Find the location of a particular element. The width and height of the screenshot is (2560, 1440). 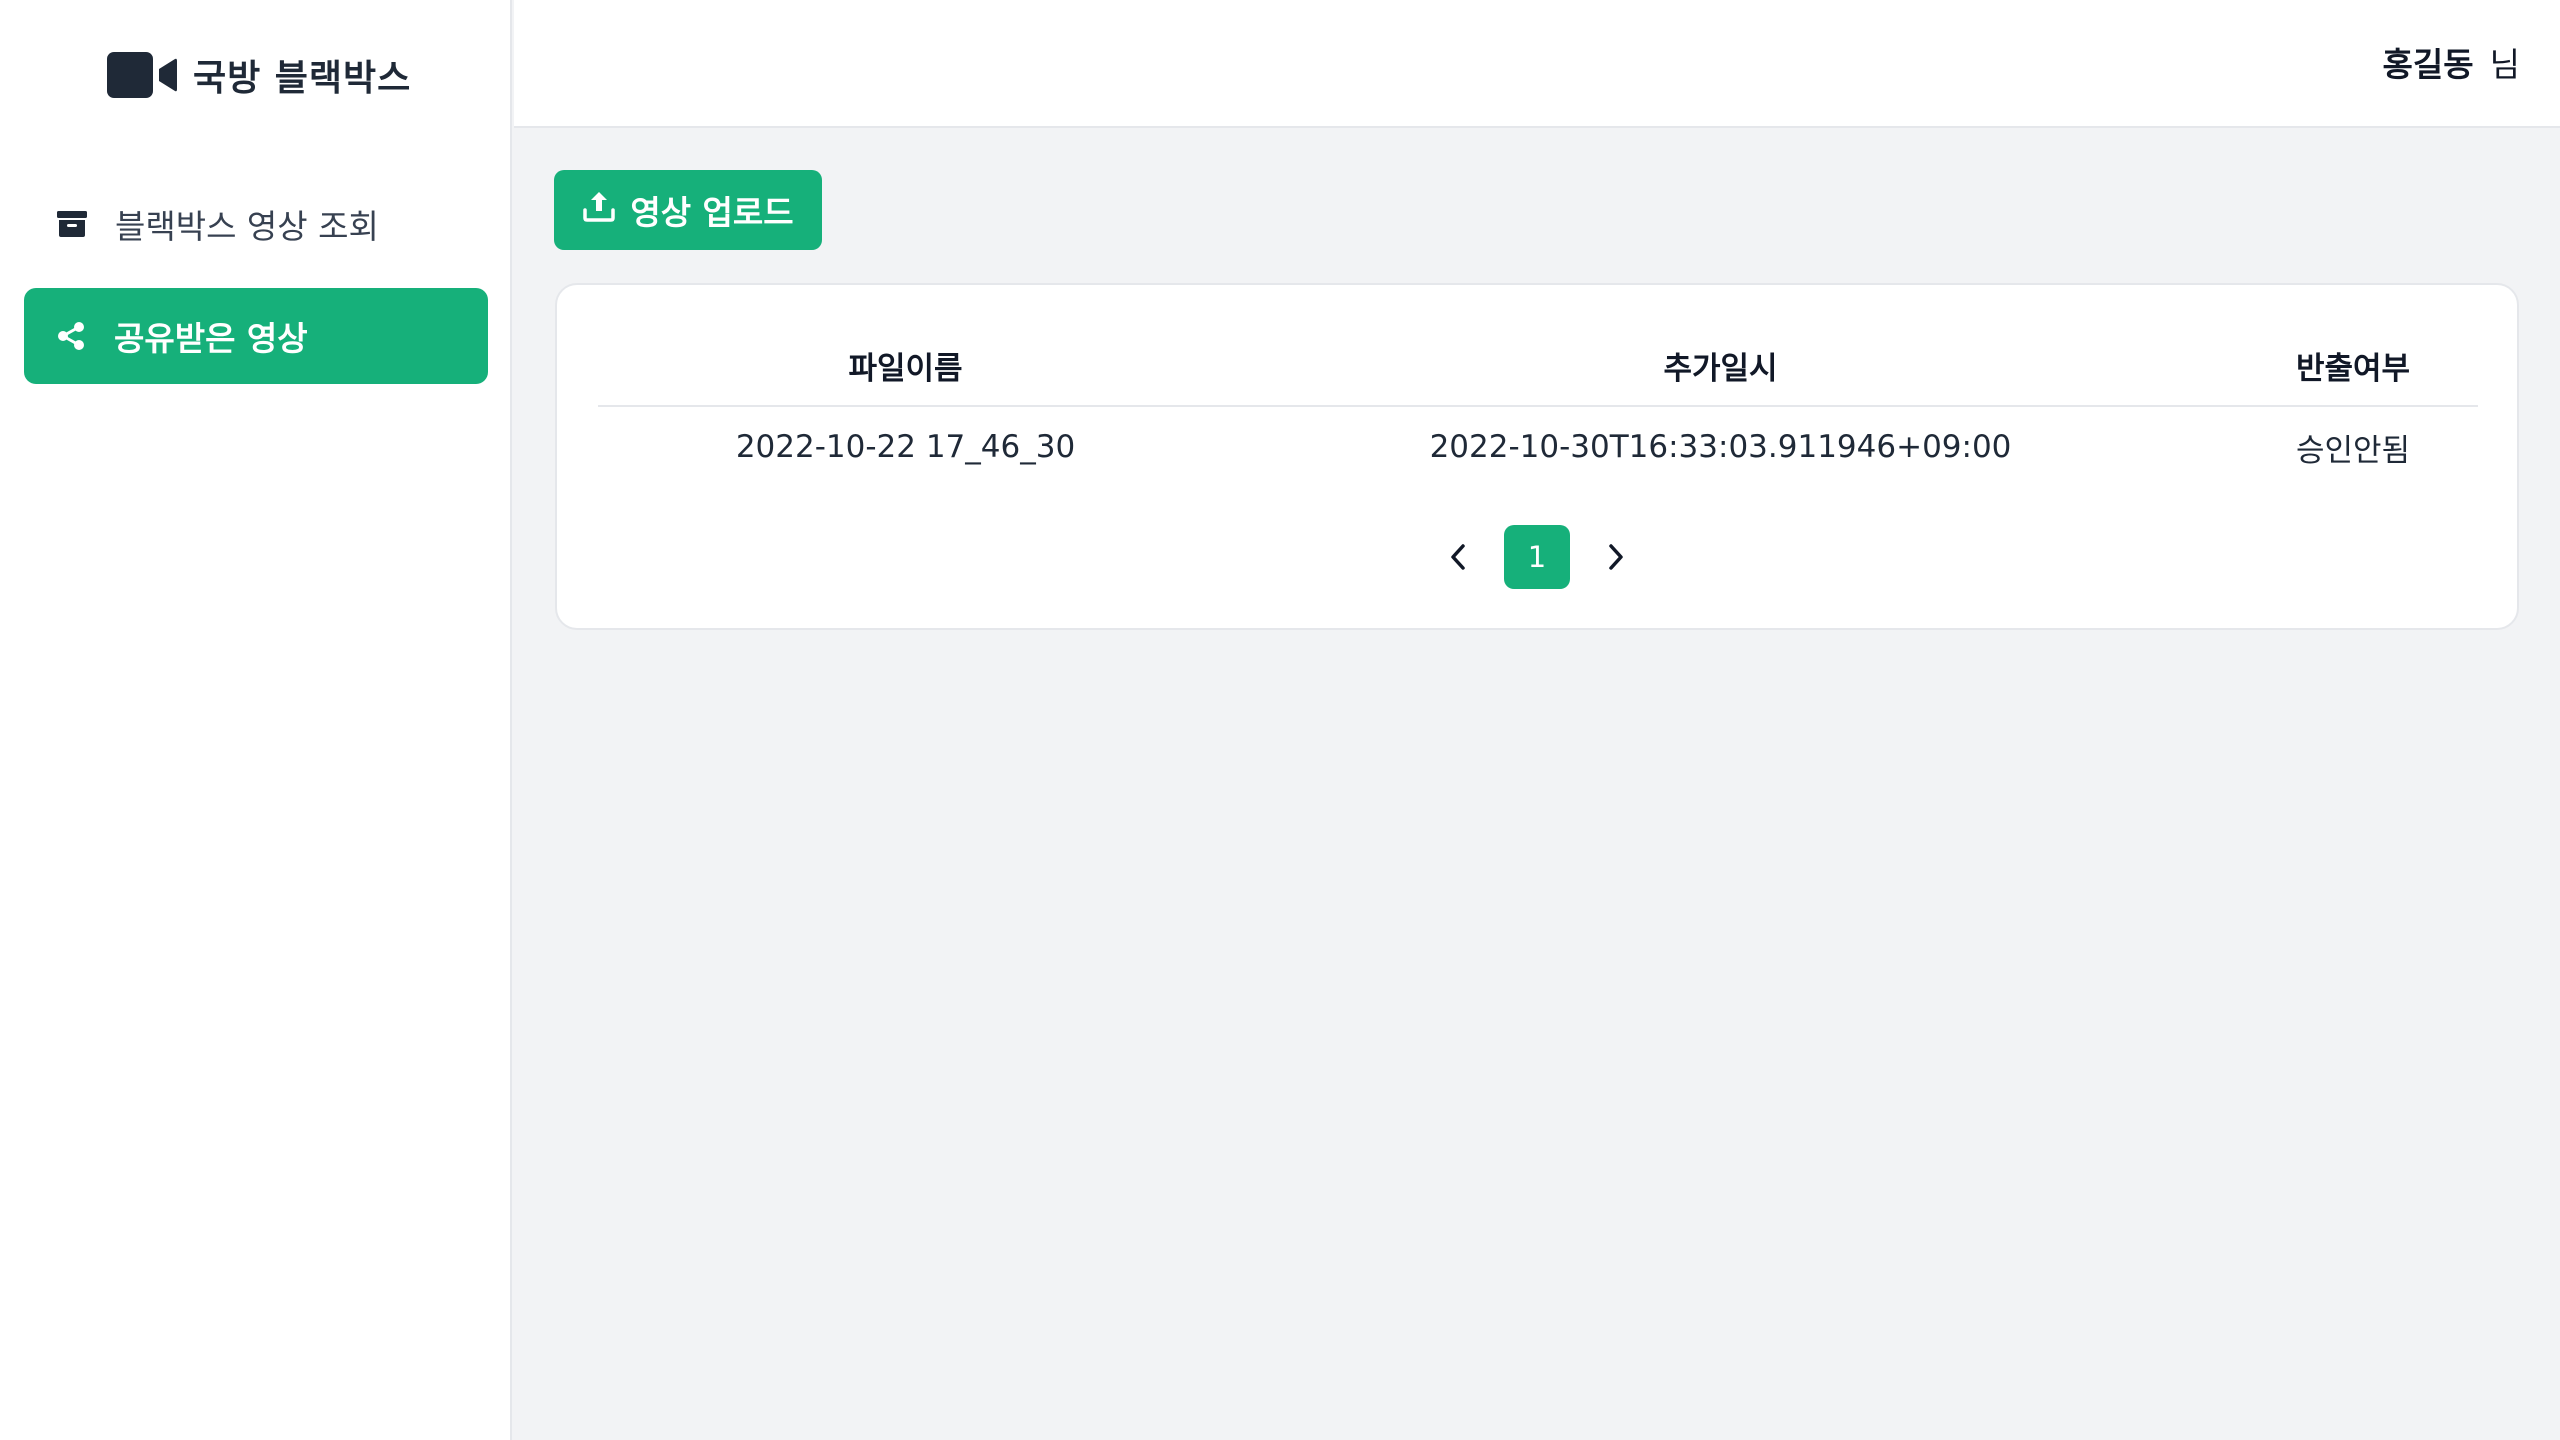

page-button-current: 1 is located at coordinates (1537, 557).